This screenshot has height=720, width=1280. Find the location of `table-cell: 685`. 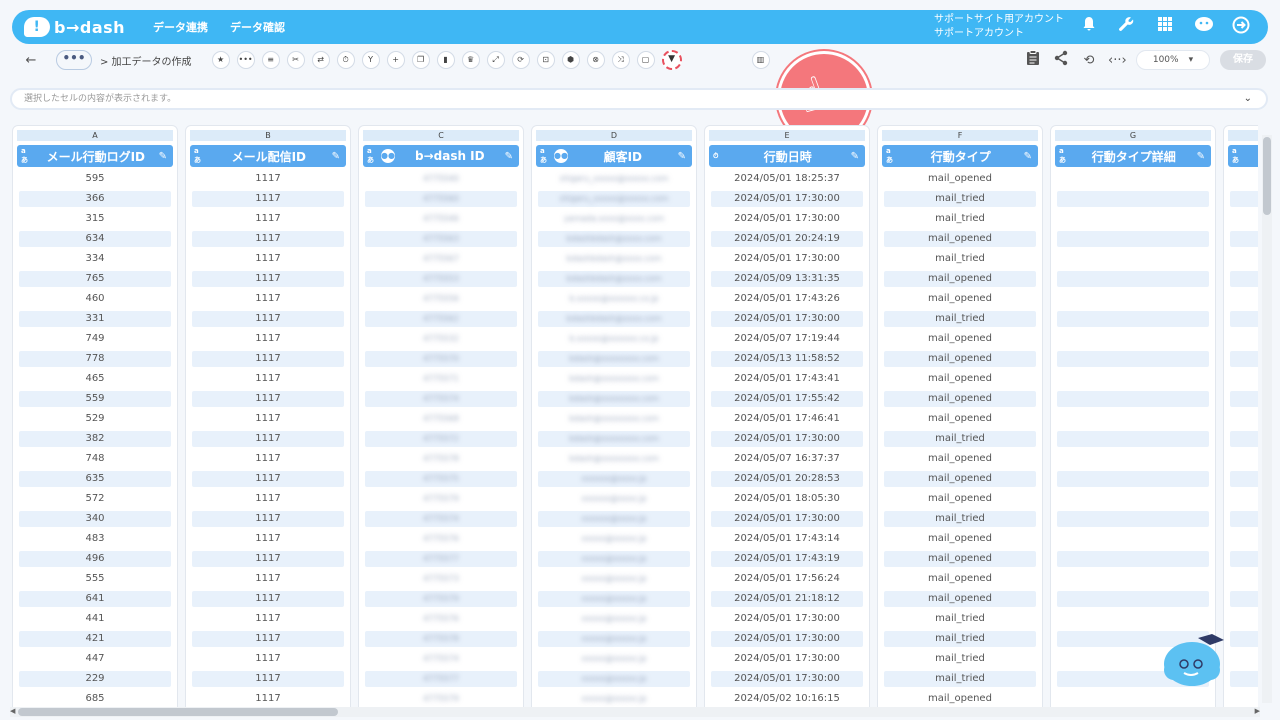

table-cell: 685 is located at coordinates (95, 699).